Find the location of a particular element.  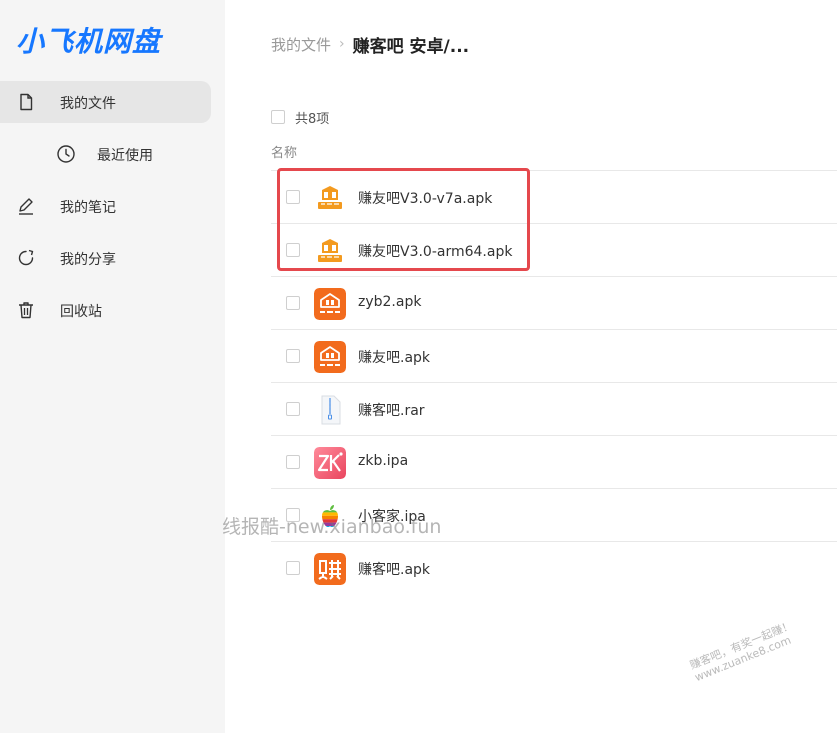

file-name: zkb.ipa is located at coordinates (383, 461).